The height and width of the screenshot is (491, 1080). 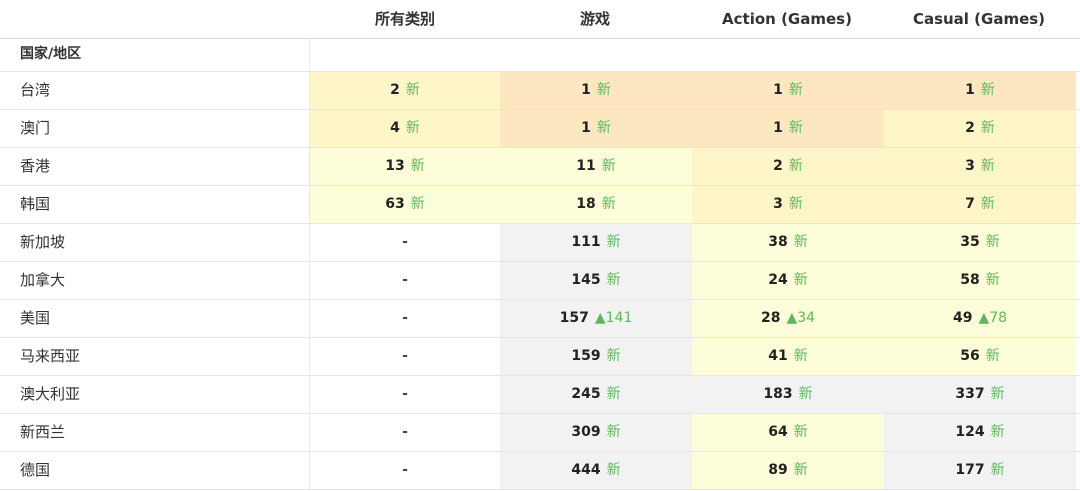 I want to click on rank-cell: 124 新, so click(x=980, y=432).